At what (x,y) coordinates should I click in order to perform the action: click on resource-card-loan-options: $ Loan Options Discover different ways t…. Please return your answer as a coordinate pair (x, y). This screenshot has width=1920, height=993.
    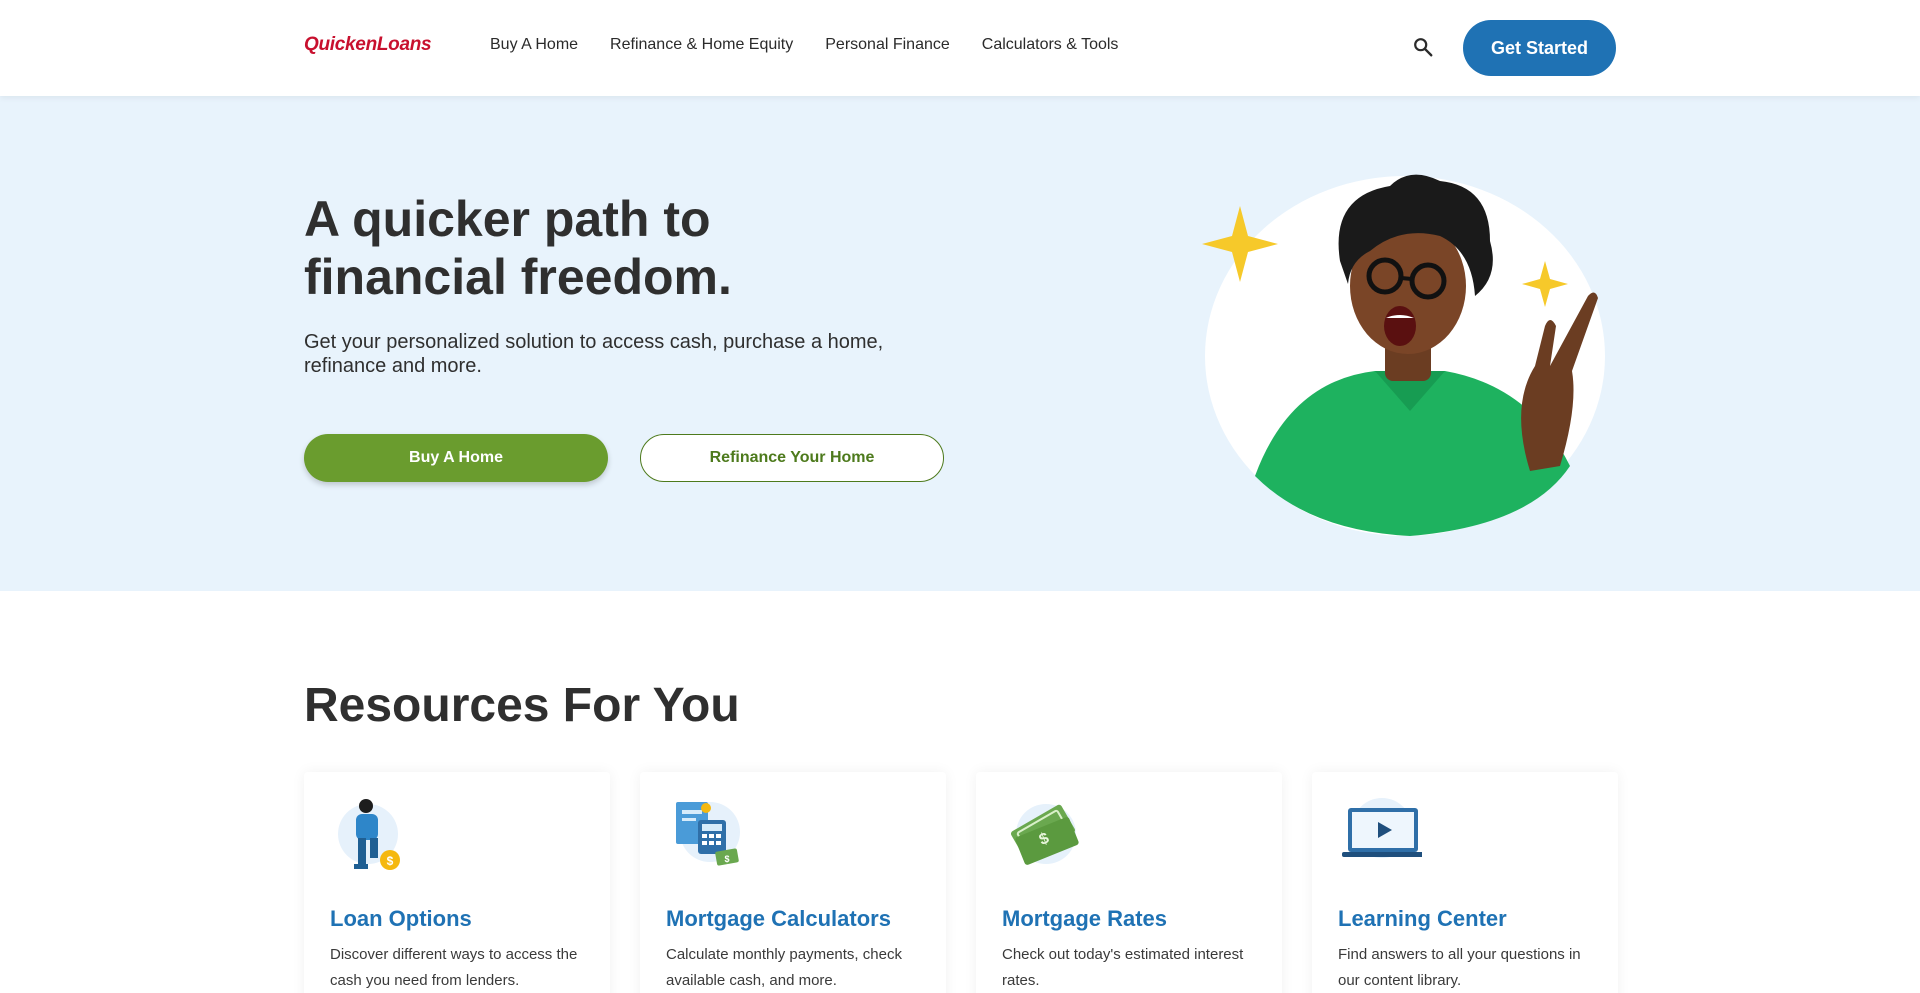
    Looking at the image, I should click on (457, 882).